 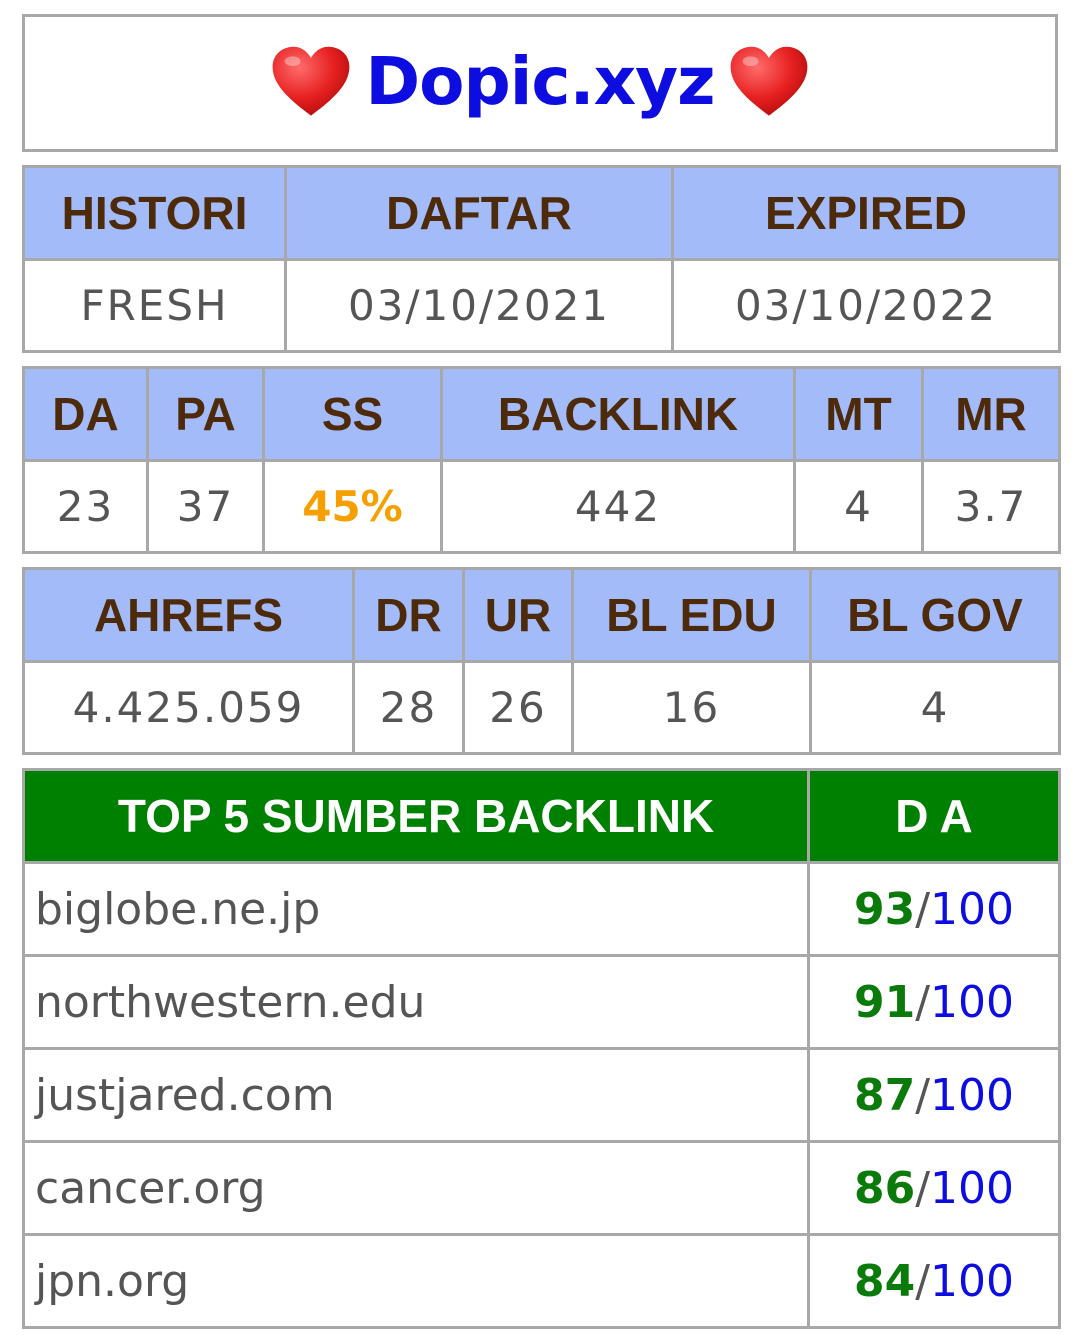 I want to click on da-value: 87, so click(x=884, y=1095).